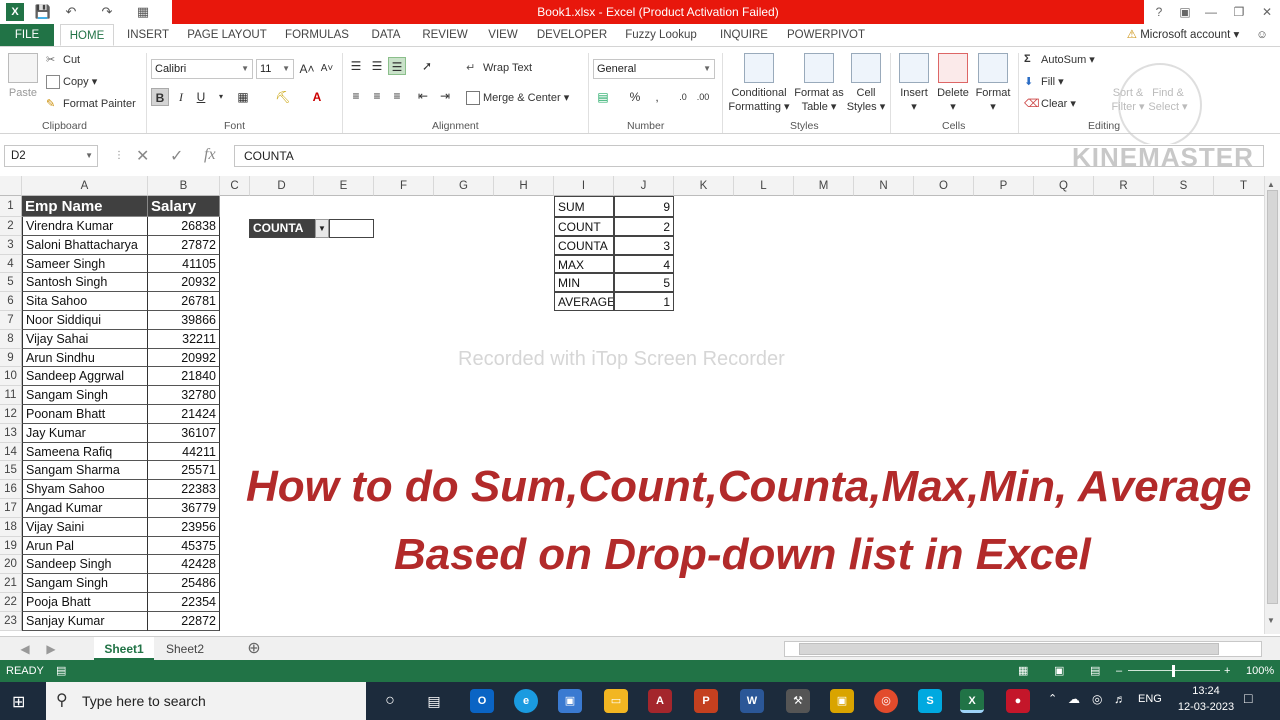  Describe the element at coordinates (235, 186) in the screenshot. I see `column-header-c: C` at that location.